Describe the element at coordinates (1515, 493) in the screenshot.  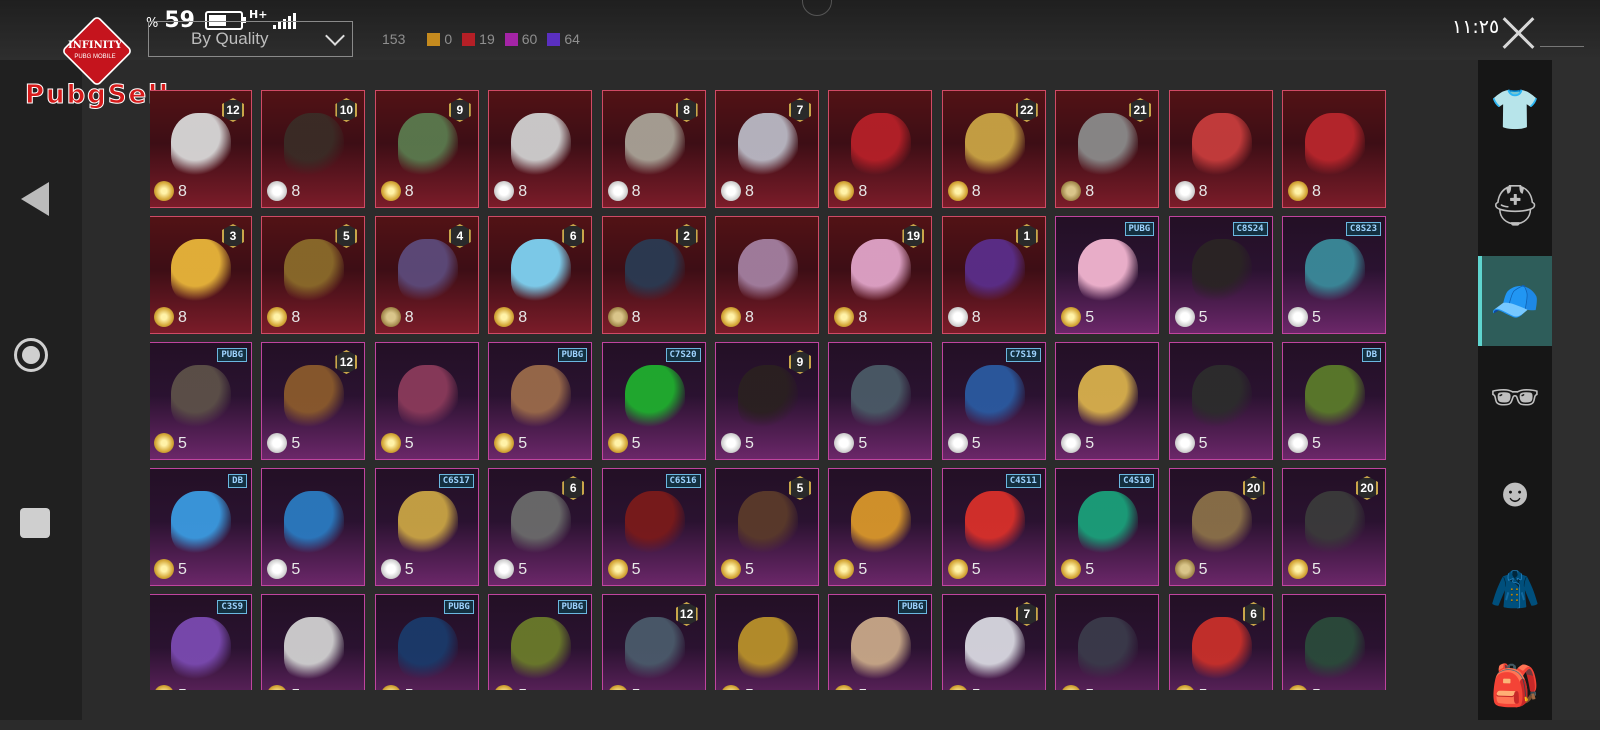
I see `tab-mask: ☻` at that location.